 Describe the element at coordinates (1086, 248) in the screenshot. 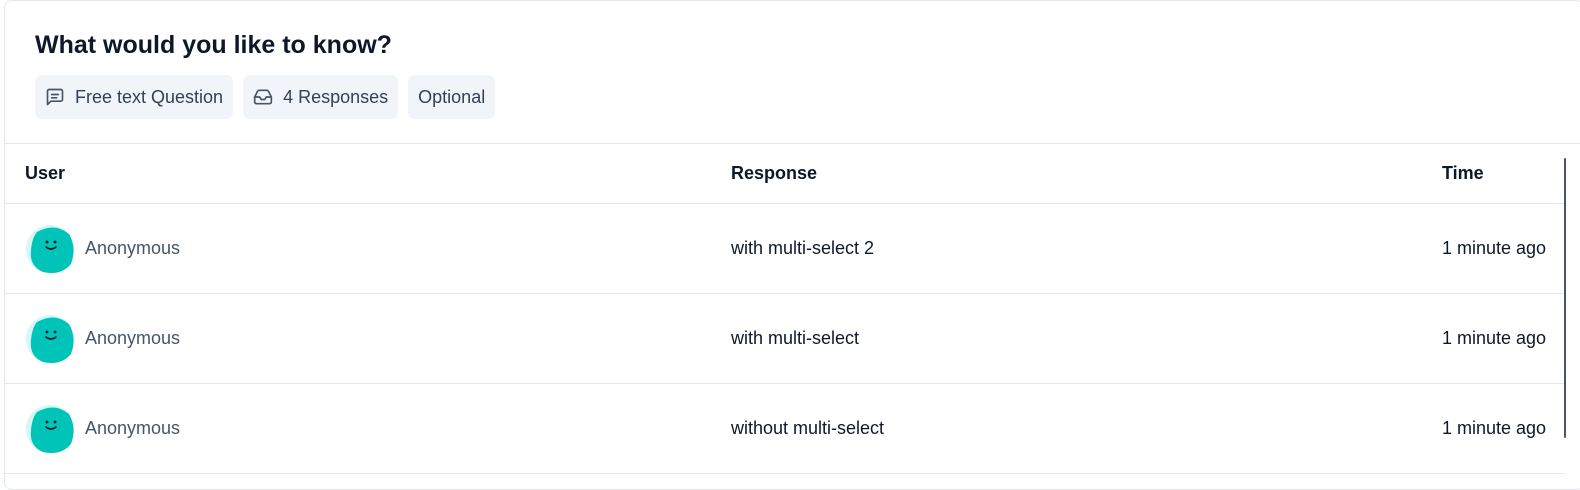

I see `response-text: with multi-select 2` at that location.